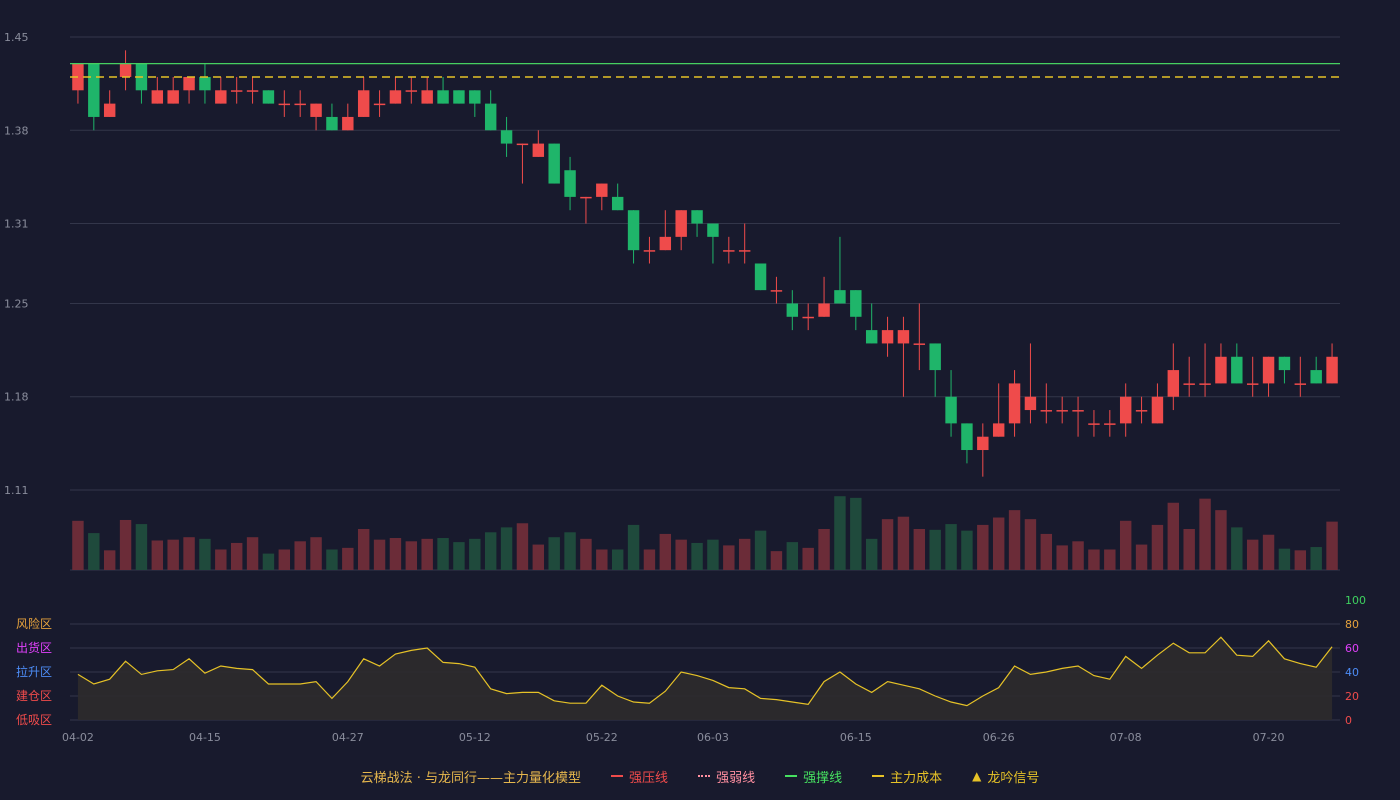 This screenshot has width=1400, height=800. What do you see at coordinates (348, 737) in the screenshot?
I see `x-tick-label: 04-27` at bounding box center [348, 737].